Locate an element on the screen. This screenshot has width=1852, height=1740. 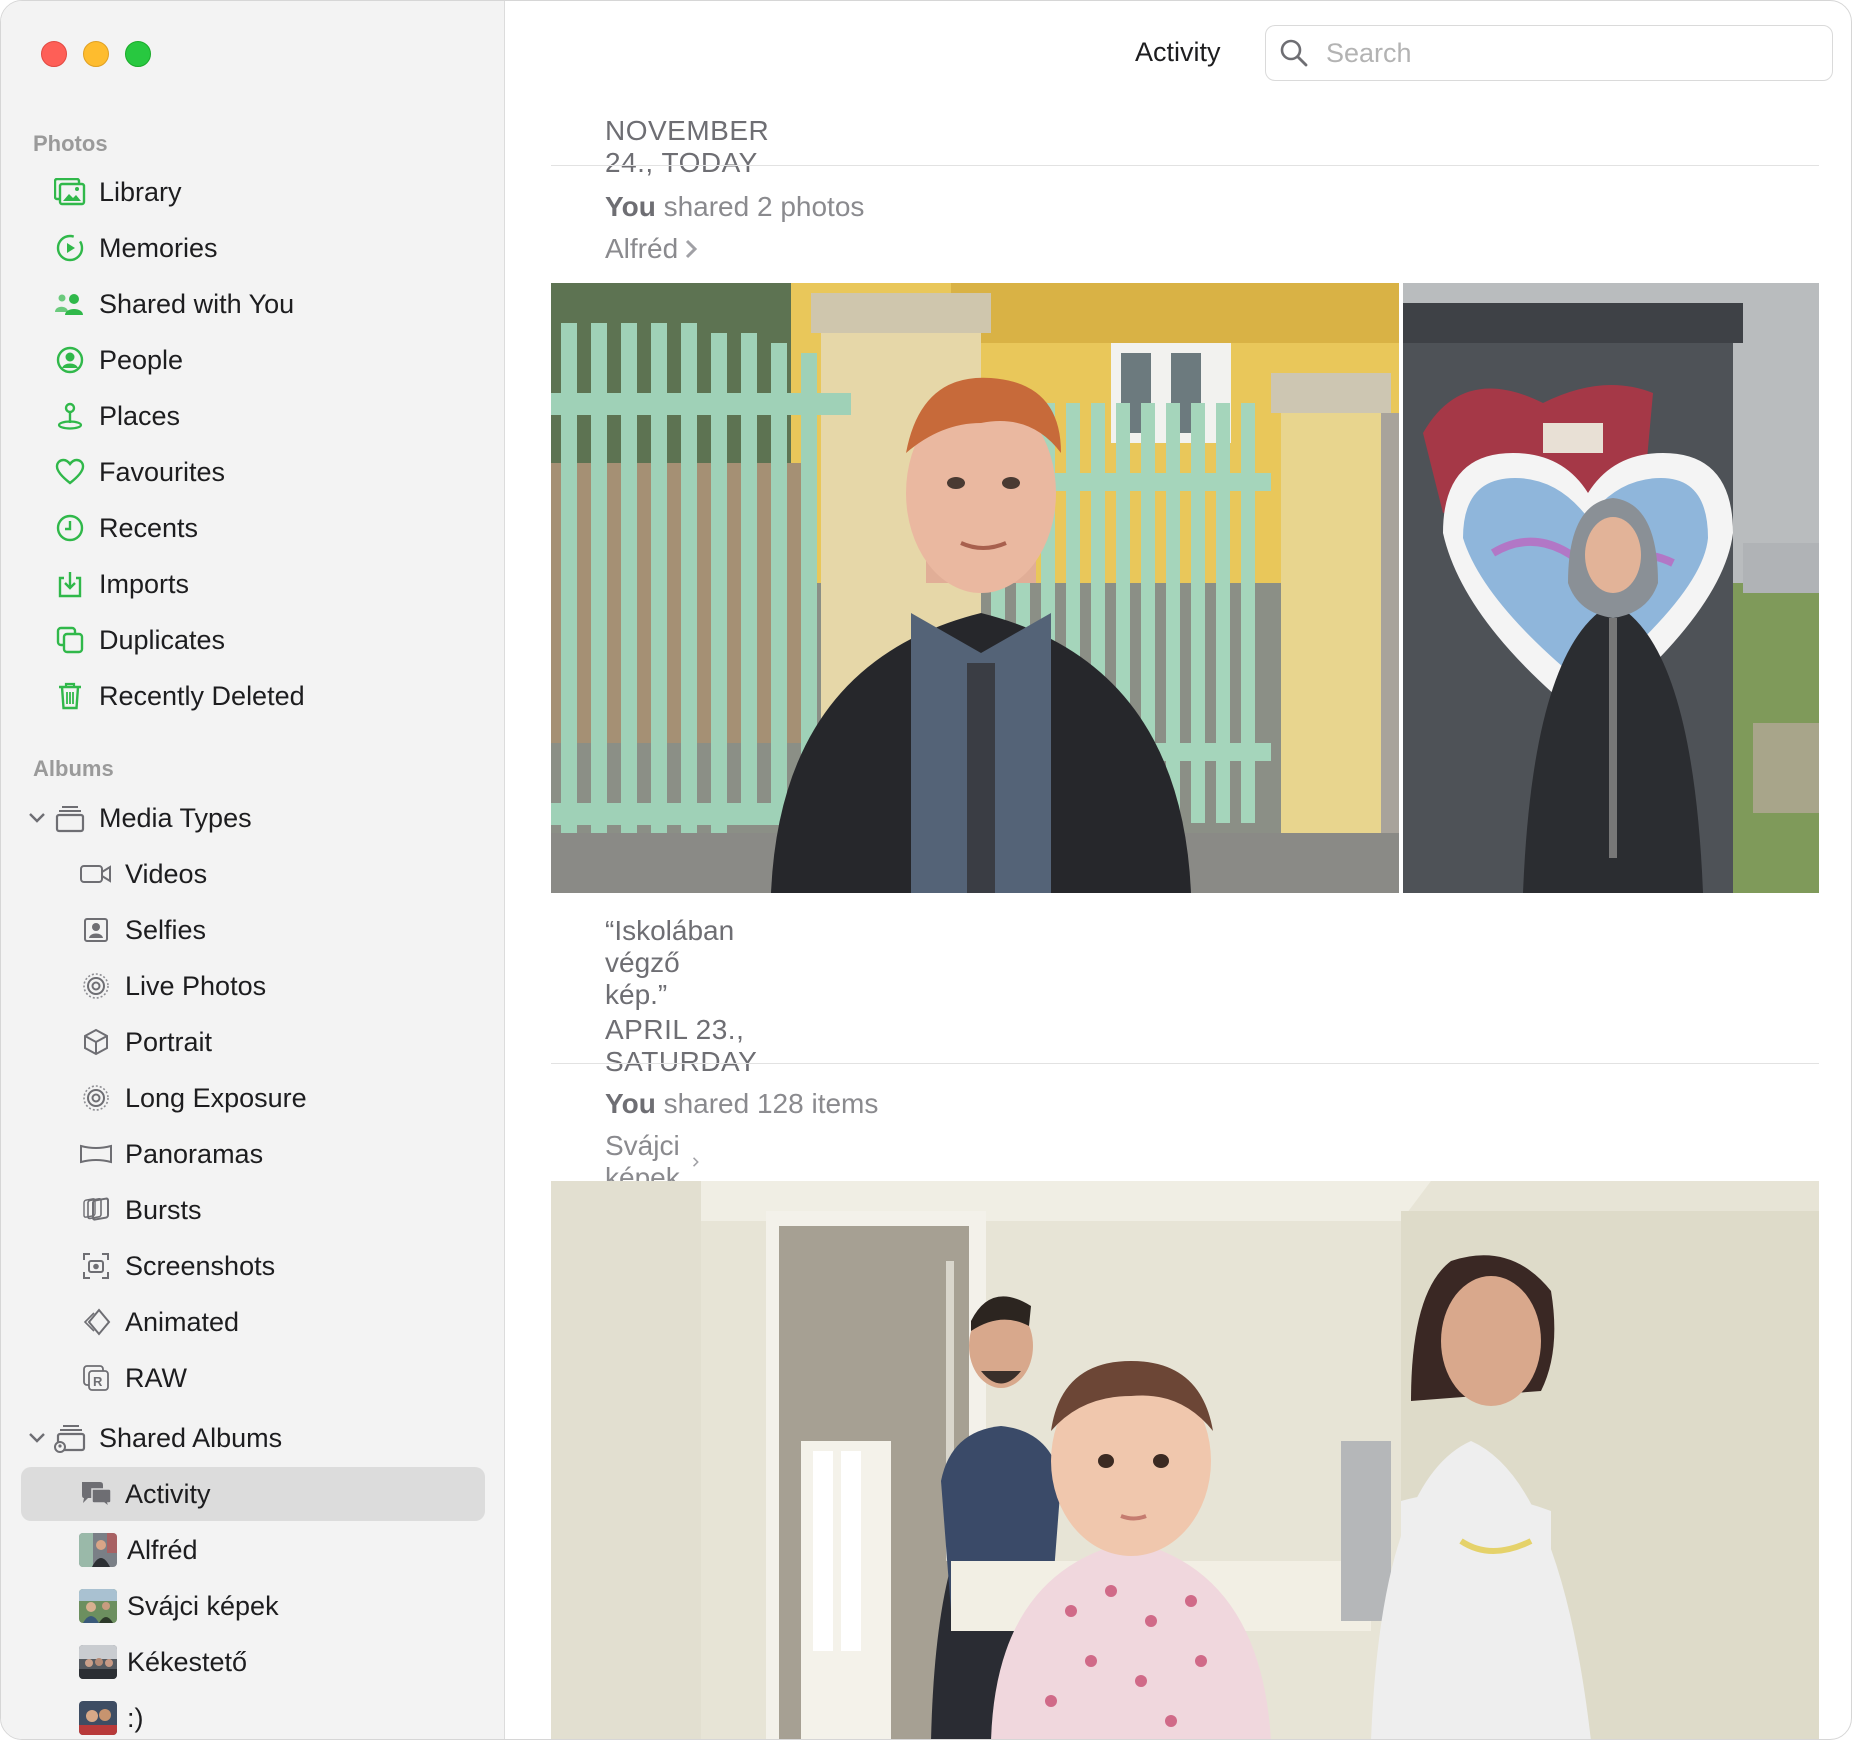
animated-icon is located at coordinates (96, 1322).